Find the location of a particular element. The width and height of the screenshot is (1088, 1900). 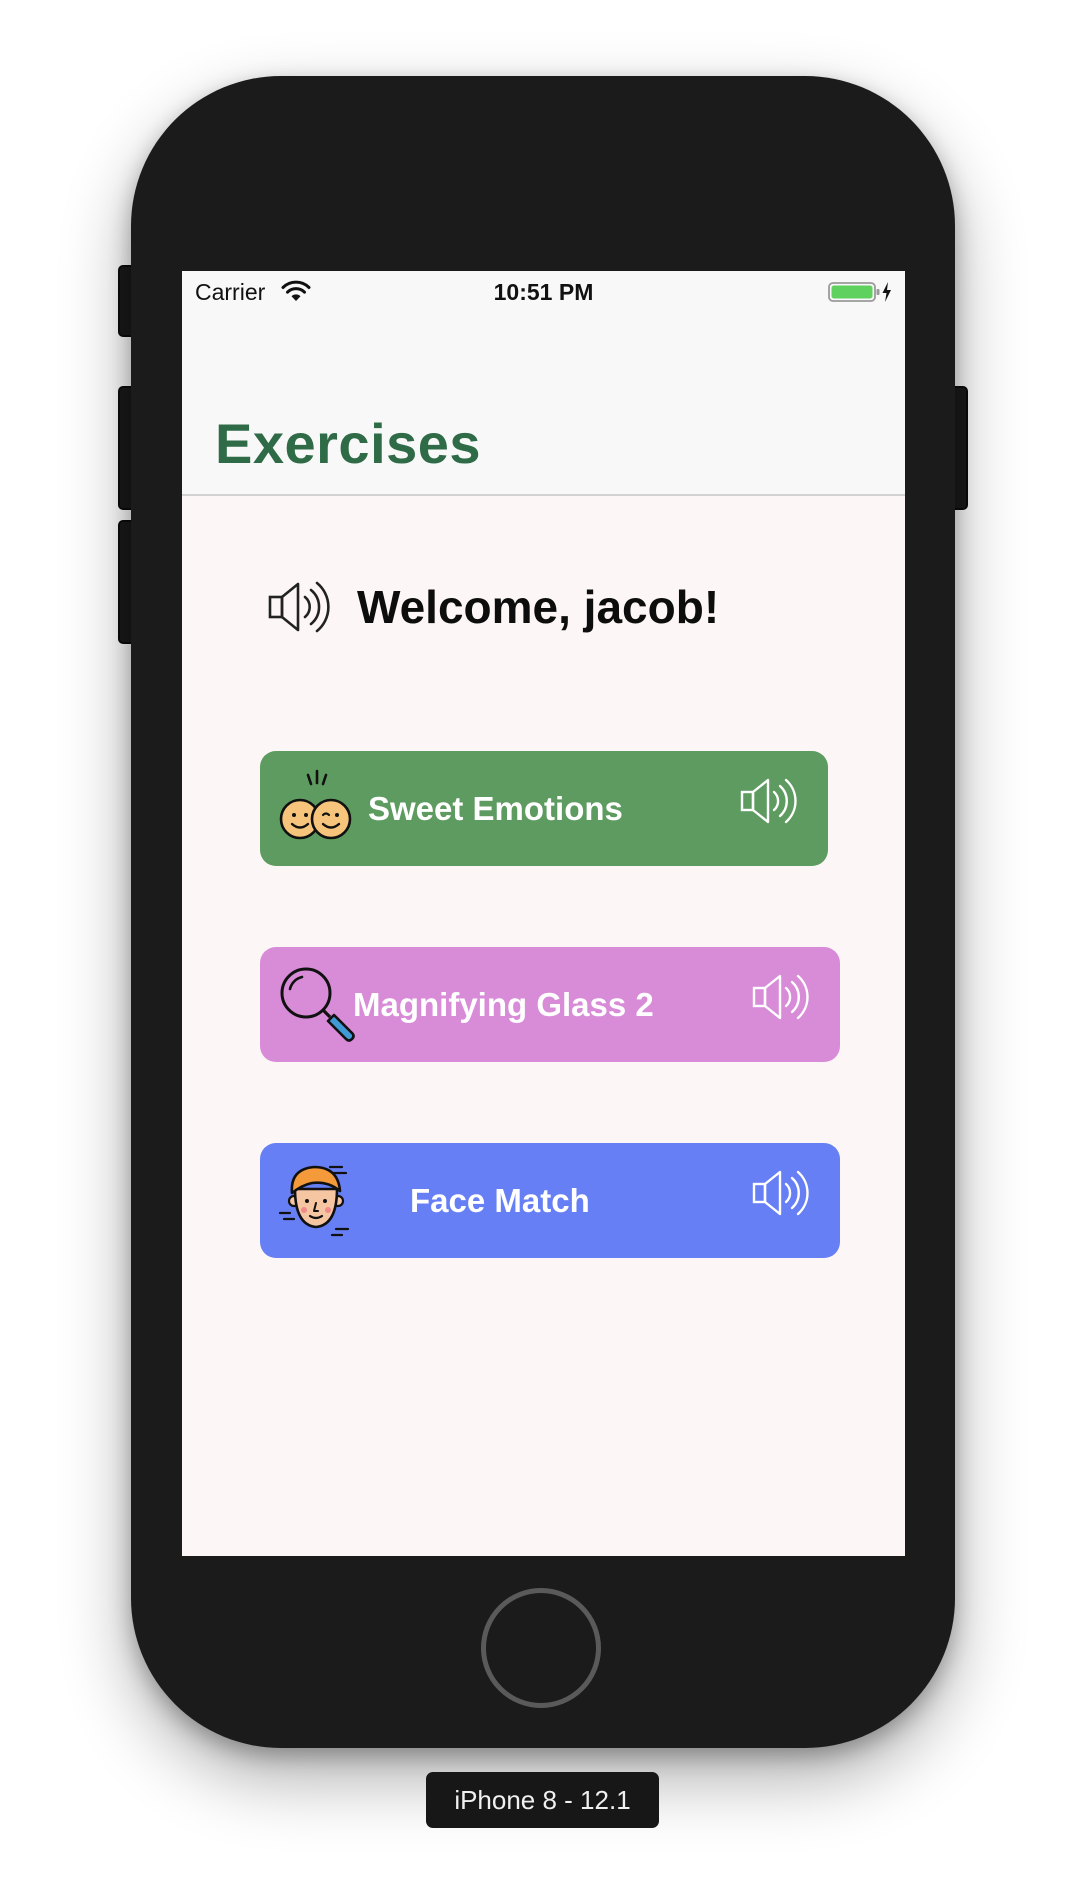

welcome-row: Welcome, jacob! is located at coordinates (493, 607).